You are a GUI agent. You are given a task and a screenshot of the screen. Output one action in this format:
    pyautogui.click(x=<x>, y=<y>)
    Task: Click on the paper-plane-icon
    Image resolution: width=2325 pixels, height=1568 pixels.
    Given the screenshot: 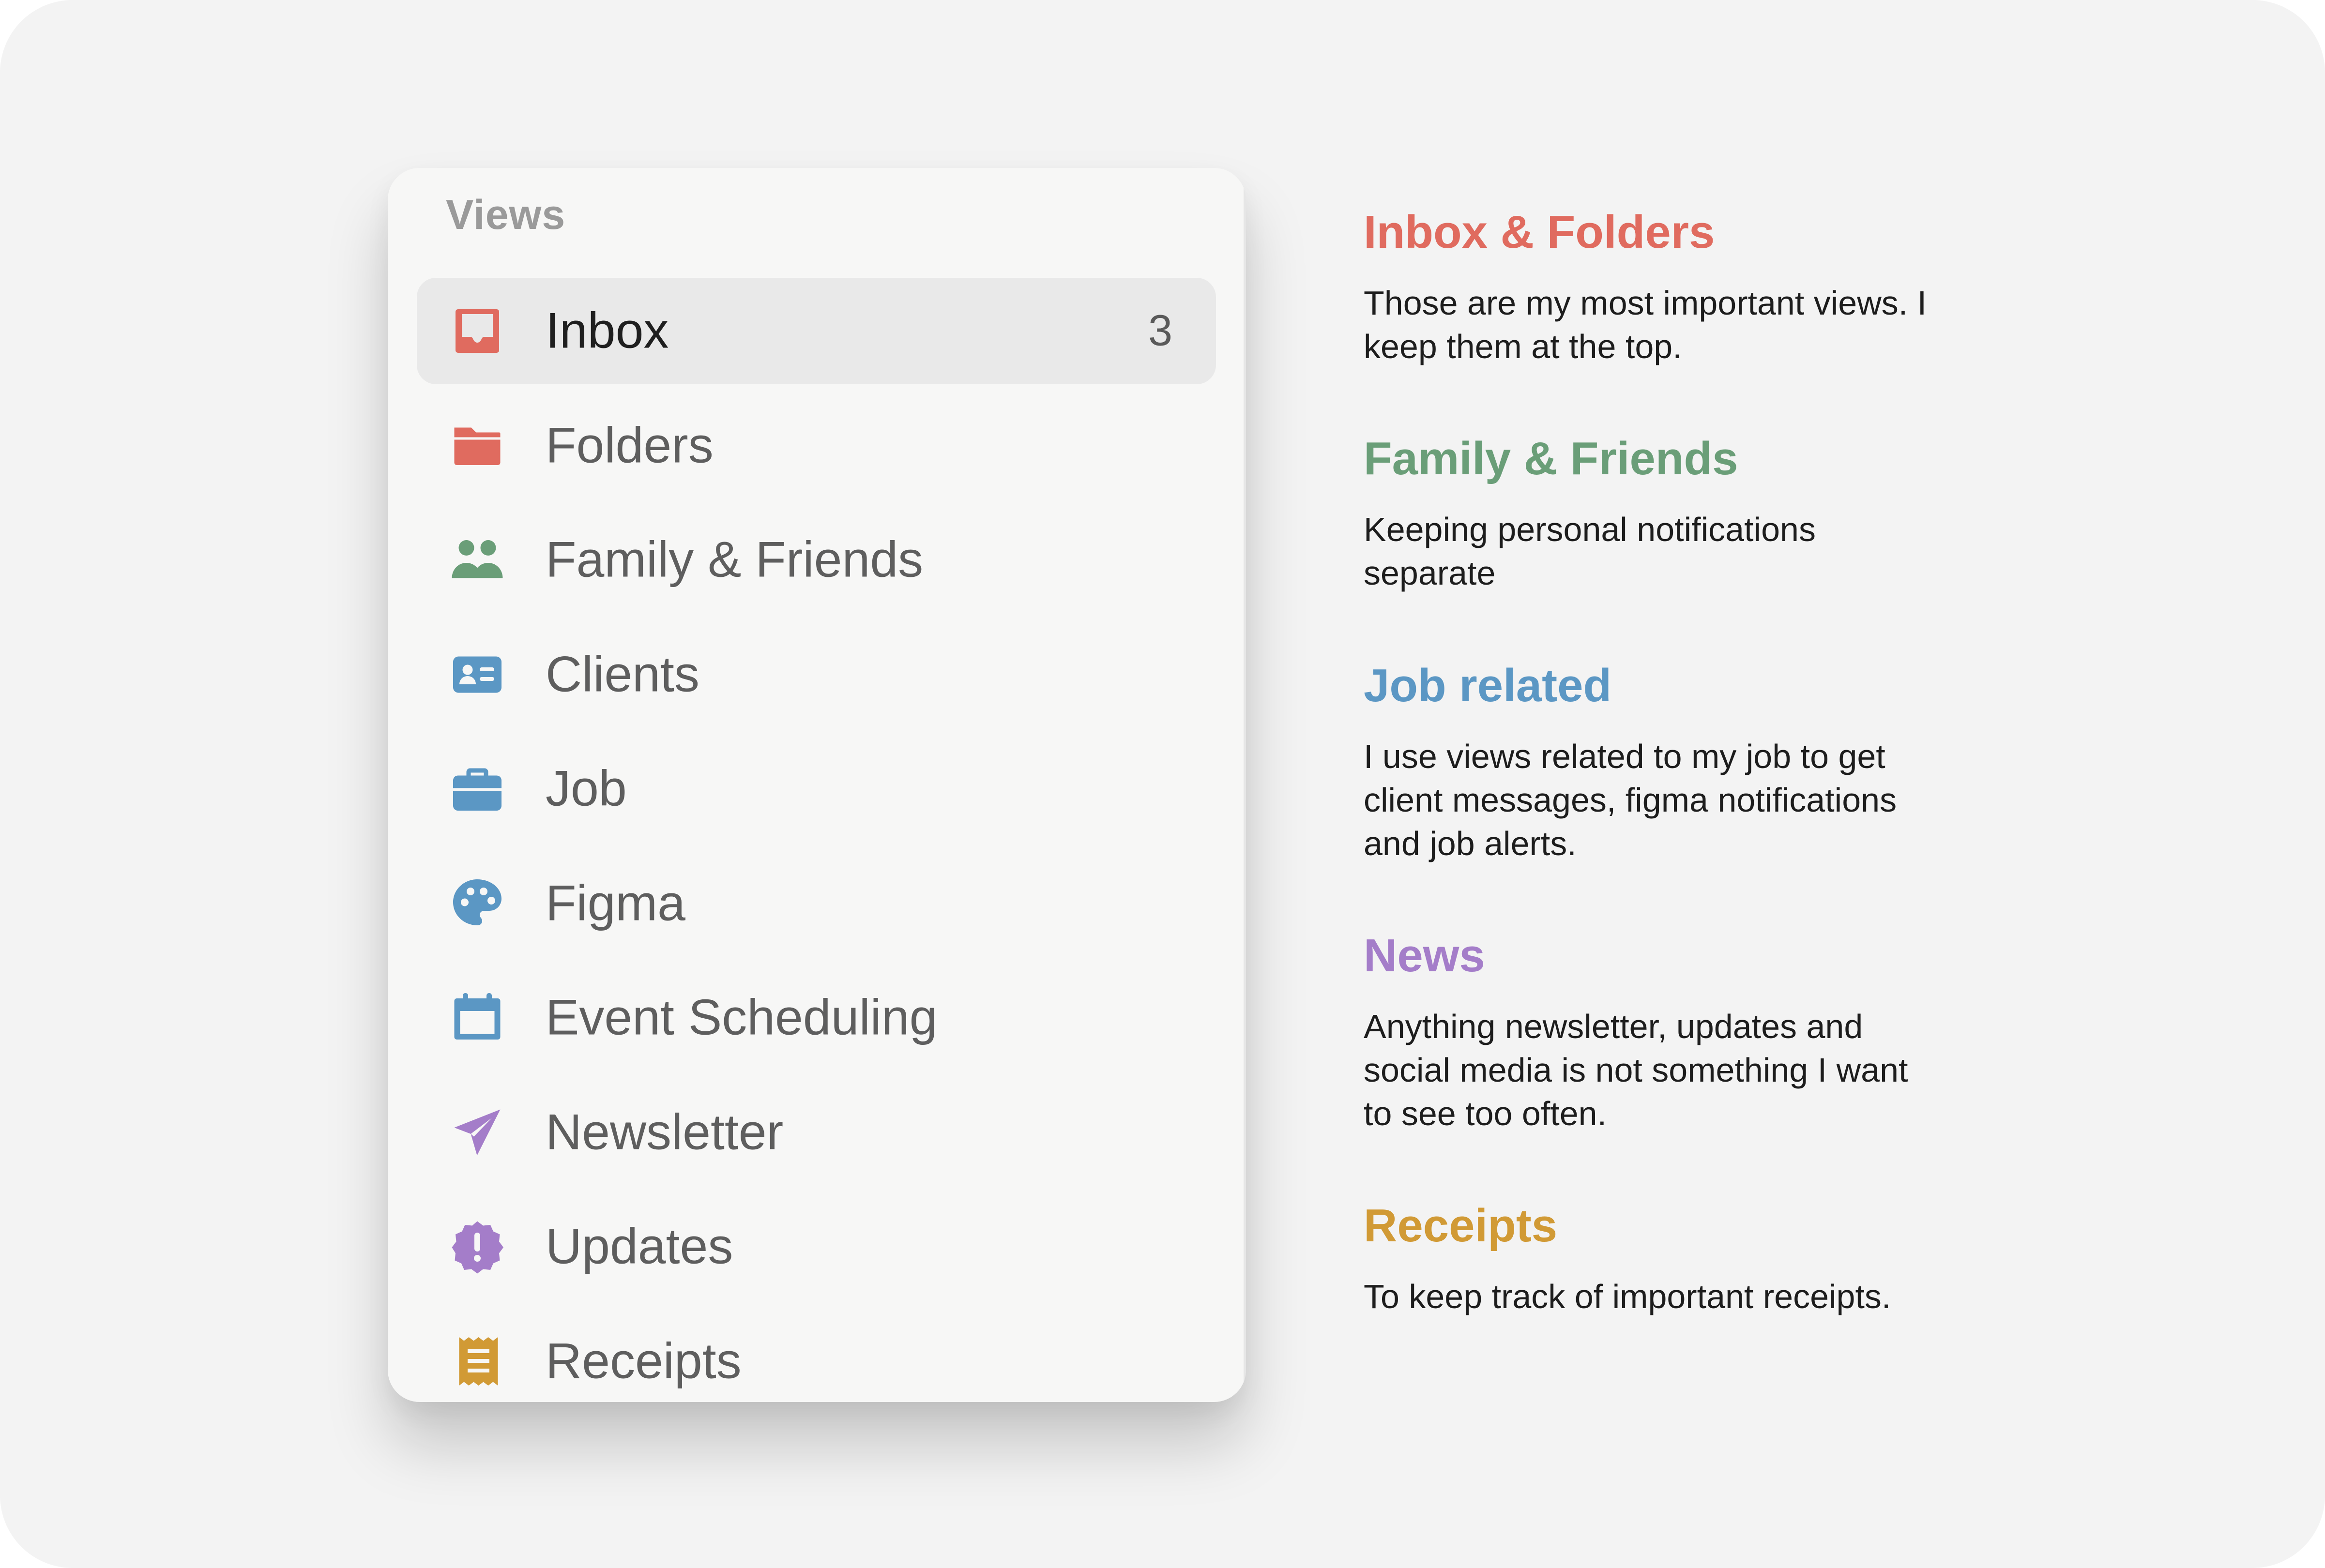 What is the action you would take?
    pyautogui.click(x=477, y=1132)
    